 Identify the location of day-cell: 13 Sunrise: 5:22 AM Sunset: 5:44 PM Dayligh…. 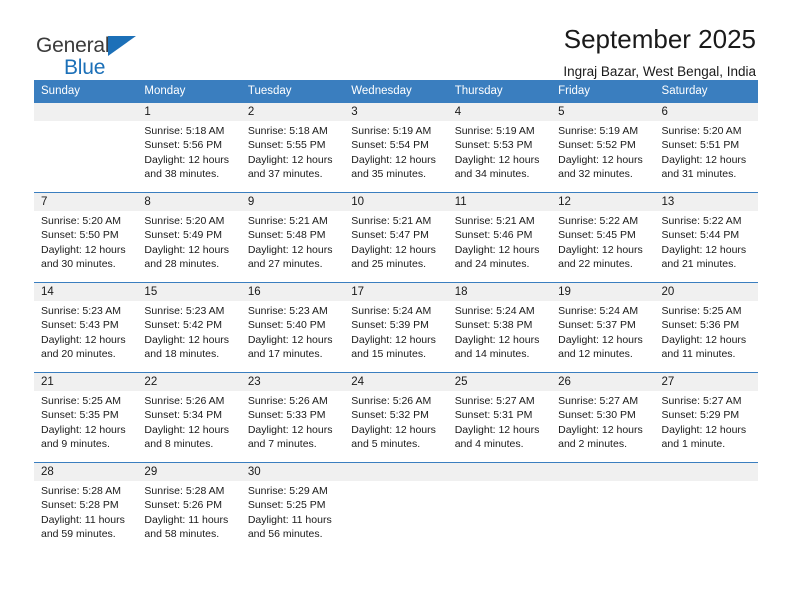
(706, 237).